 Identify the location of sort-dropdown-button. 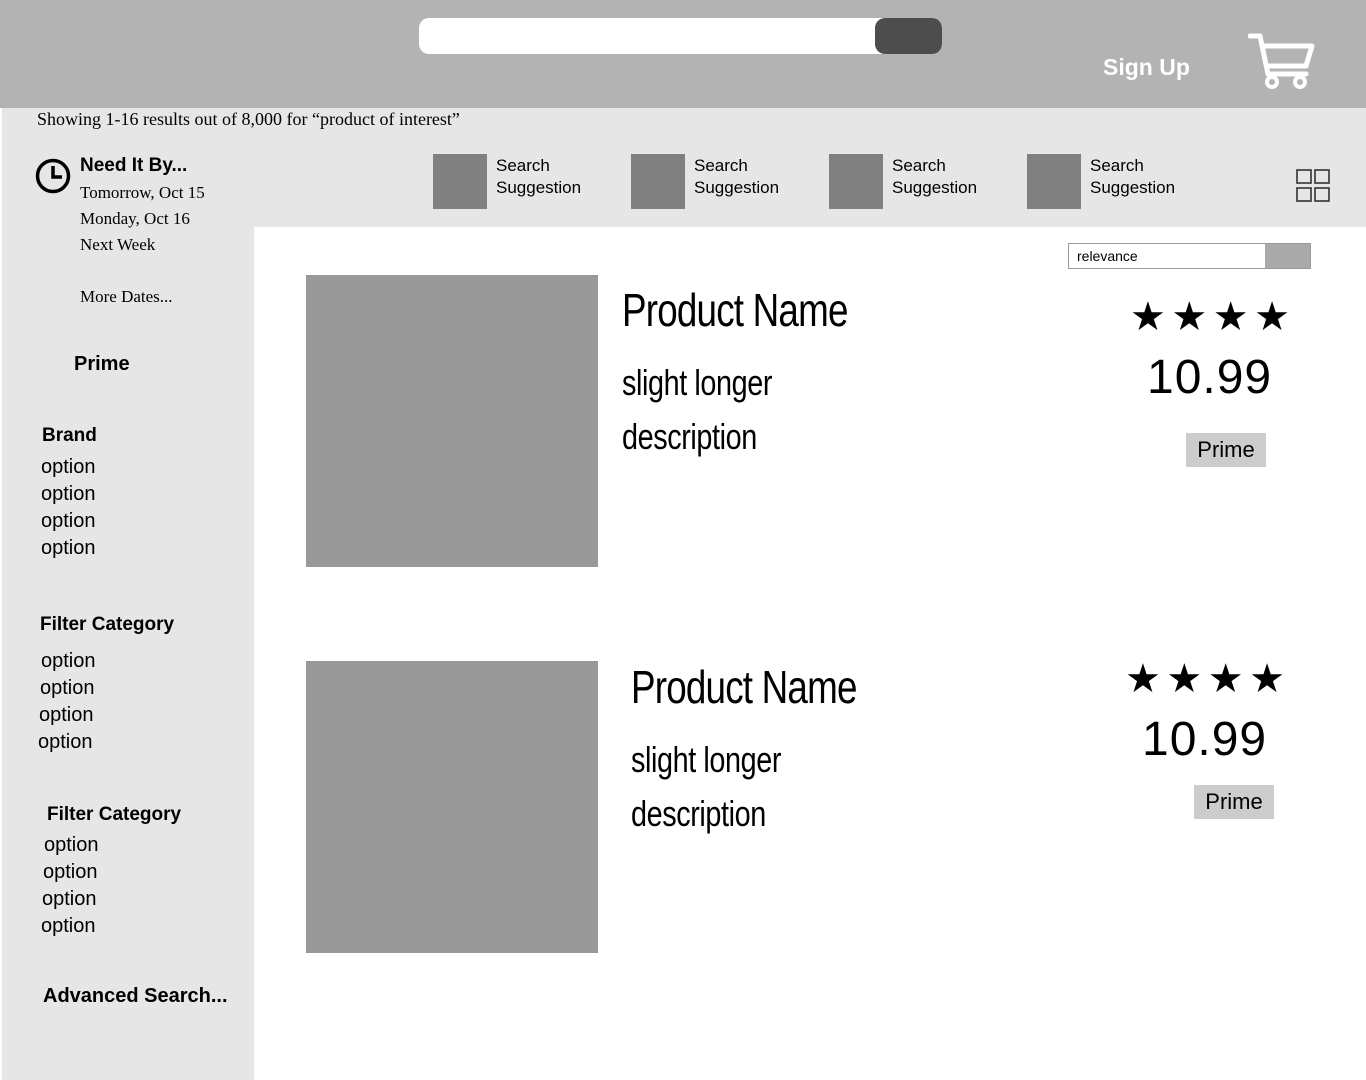
(1287, 256).